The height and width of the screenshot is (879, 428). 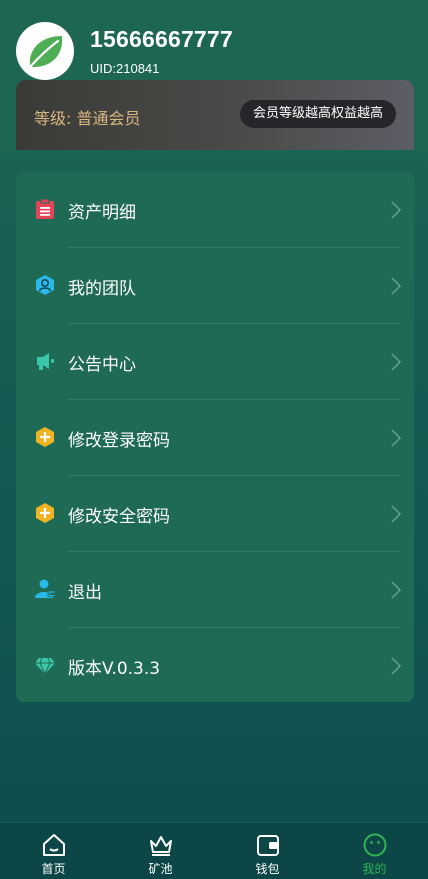 What do you see at coordinates (160, 869) in the screenshot?
I see `tab-label: 矿池` at bounding box center [160, 869].